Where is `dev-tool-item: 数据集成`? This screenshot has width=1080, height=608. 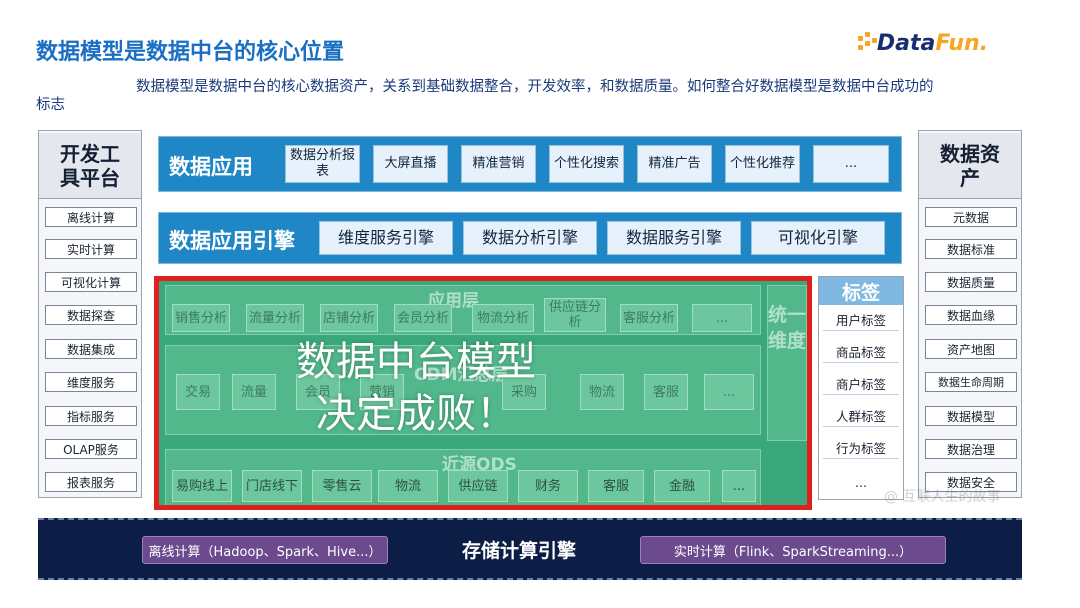 dev-tool-item: 数据集成 is located at coordinates (91, 349).